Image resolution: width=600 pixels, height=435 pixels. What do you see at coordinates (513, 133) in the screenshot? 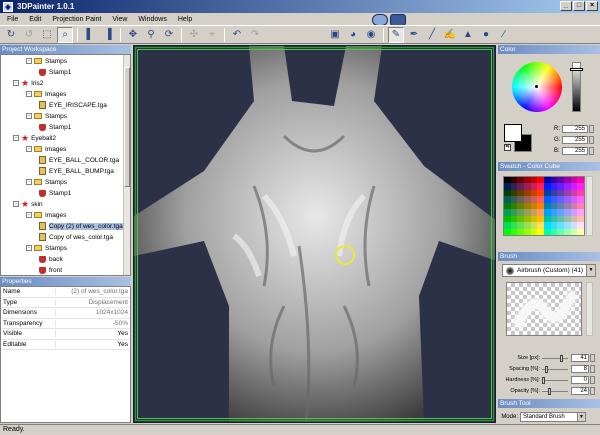
I see `foreground-color-swatch` at bounding box center [513, 133].